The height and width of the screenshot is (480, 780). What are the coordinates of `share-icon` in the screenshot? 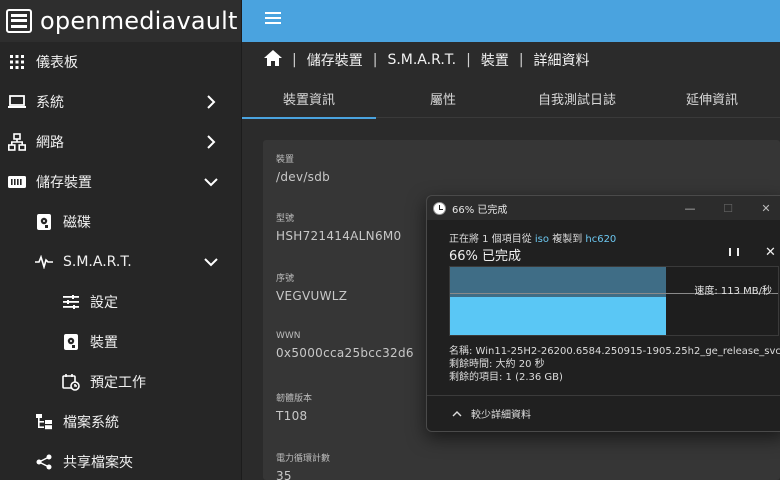 It's located at (44, 462).